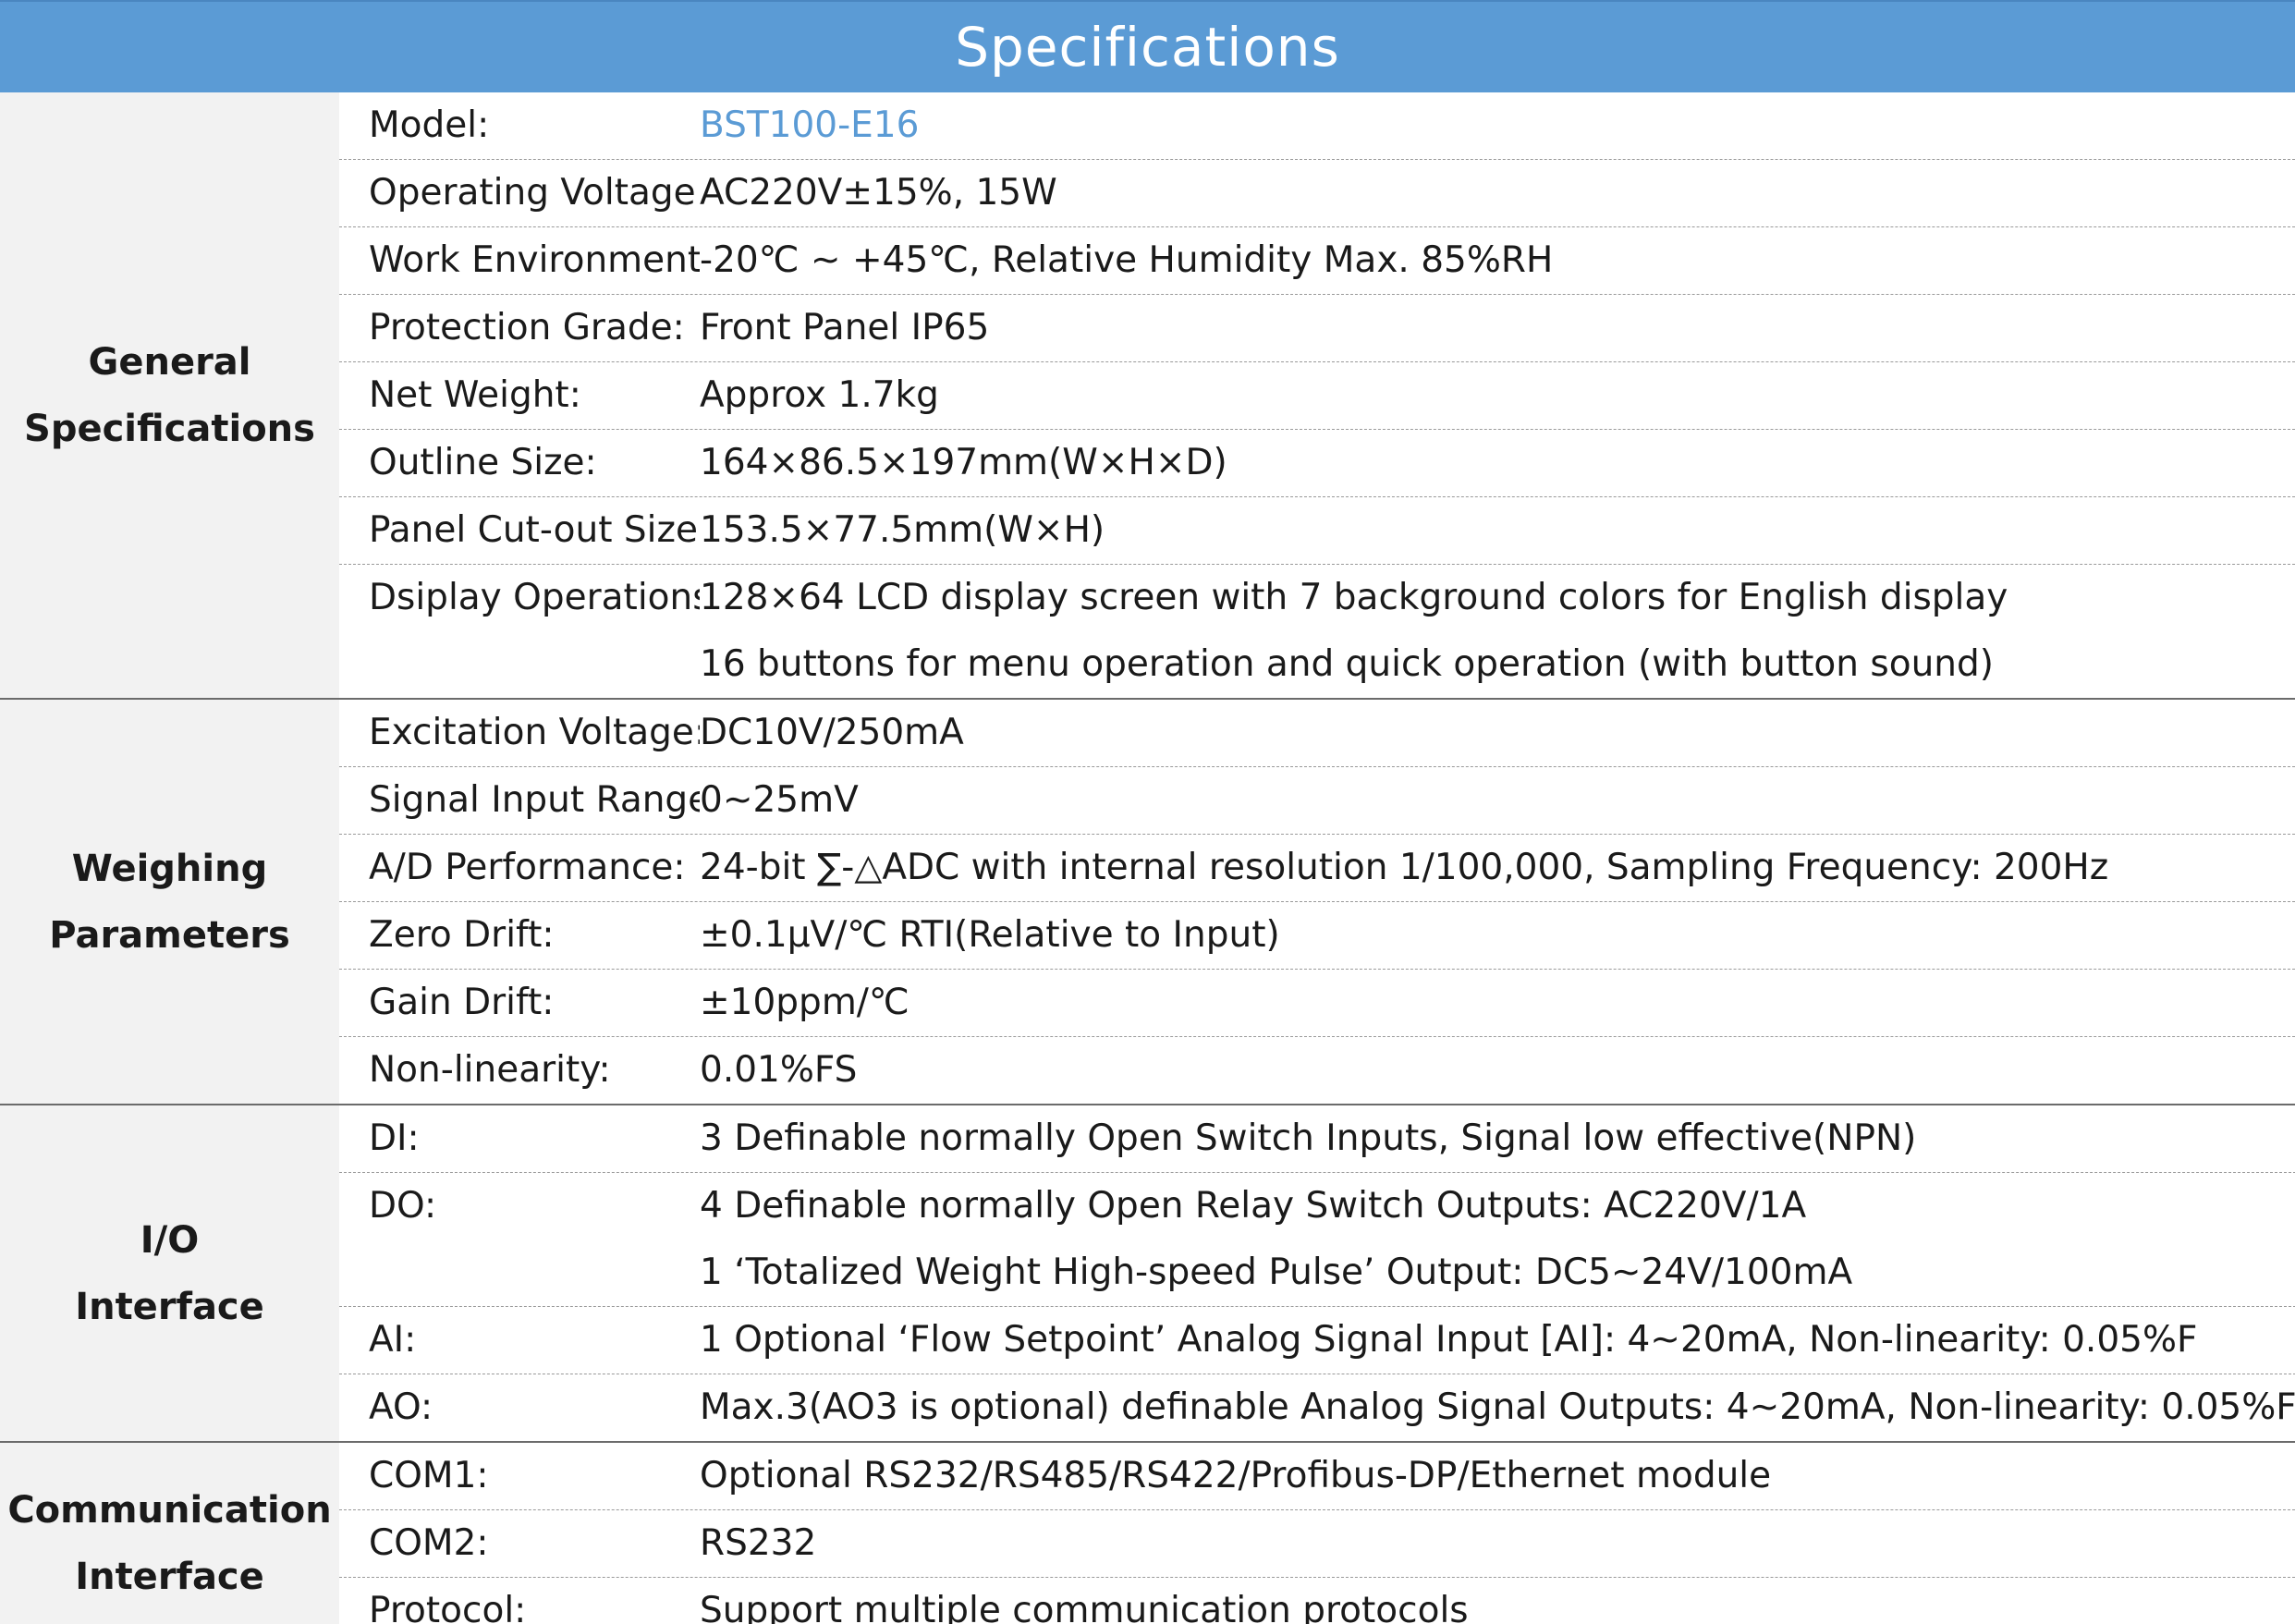 The image size is (2295, 1624). Describe the element at coordinates (169, 362) in the screenshot. I see `section-label-line: General` at that location.